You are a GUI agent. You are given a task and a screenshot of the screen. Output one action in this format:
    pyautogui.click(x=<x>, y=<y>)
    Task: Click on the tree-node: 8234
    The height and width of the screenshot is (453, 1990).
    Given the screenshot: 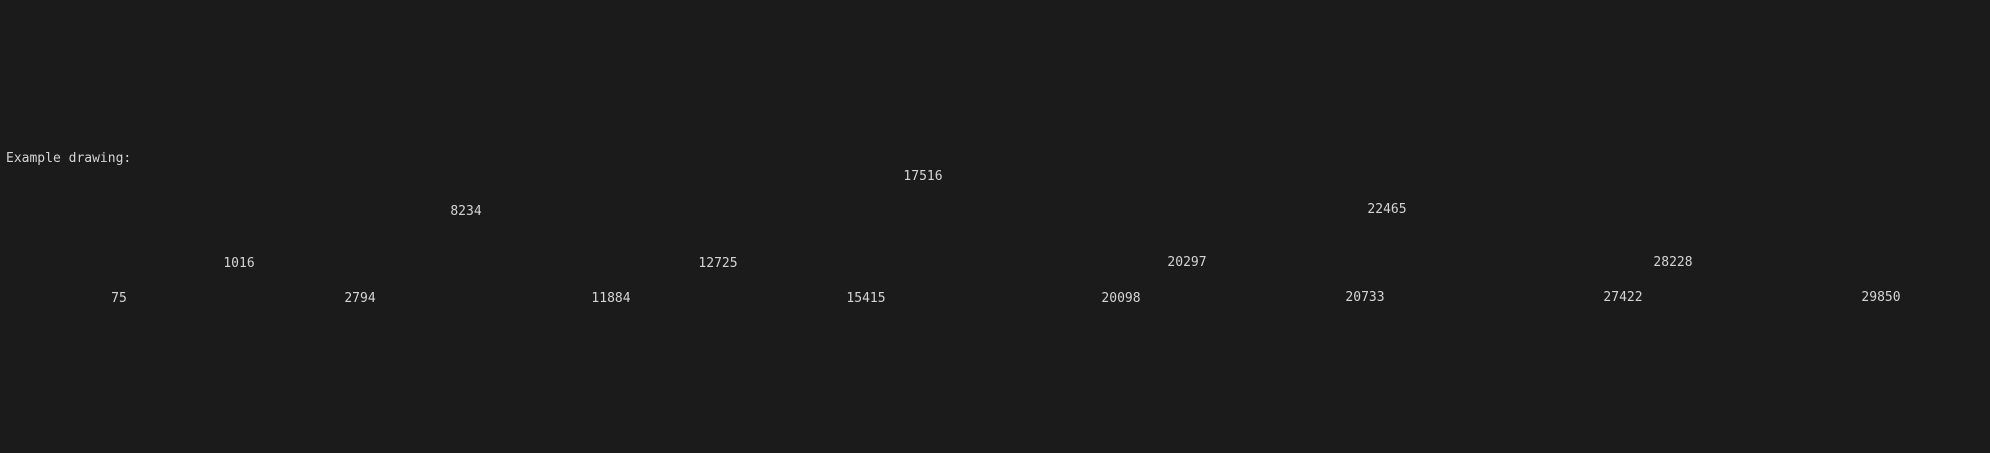 What is the action you would take?
    pyautogui.click(x=466, y=211)
    